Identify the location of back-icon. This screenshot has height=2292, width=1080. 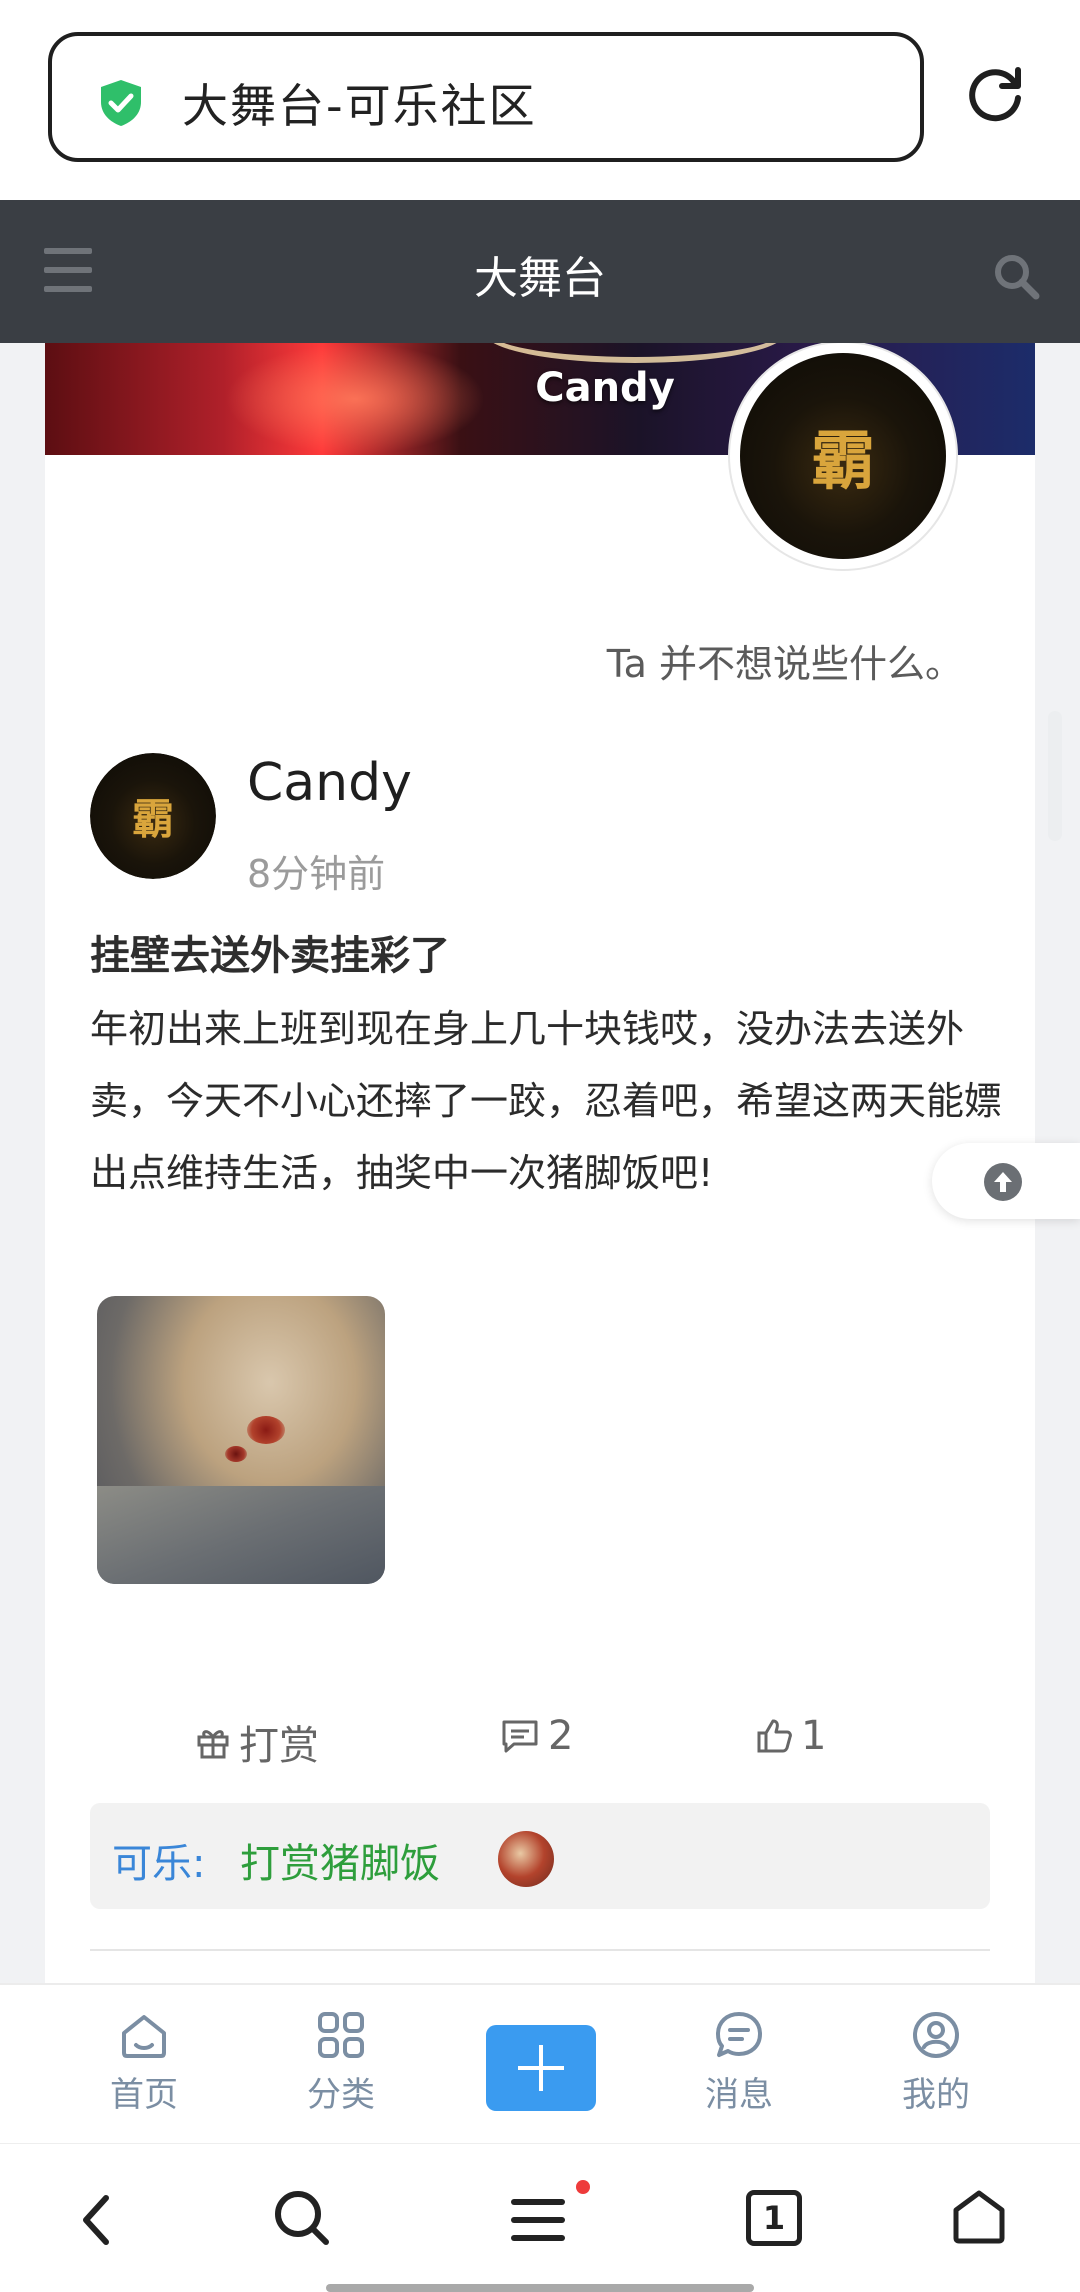
(98, 2220).